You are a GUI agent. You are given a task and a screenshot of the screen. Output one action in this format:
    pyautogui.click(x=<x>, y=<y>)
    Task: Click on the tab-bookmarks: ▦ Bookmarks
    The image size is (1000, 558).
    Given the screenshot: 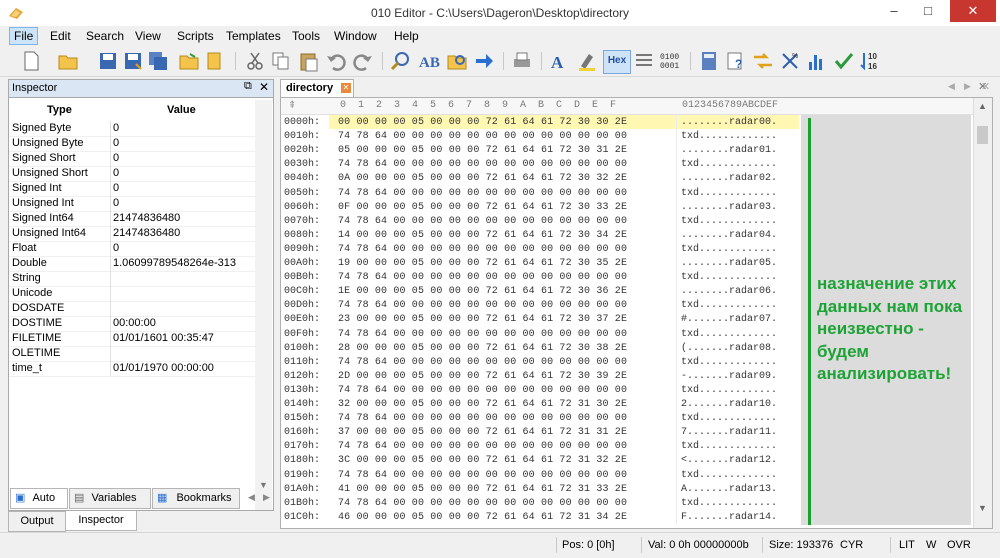 What is the action you would take?
    pyautogui.click(x=196, y=498)
    